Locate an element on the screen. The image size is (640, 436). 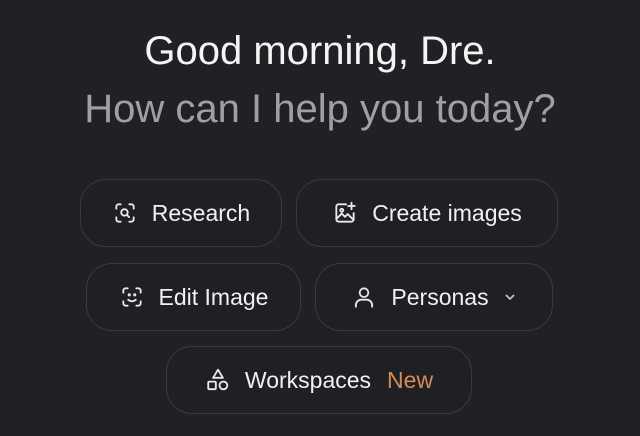
create-images-button: Create images is located at coordinates (427, 213).